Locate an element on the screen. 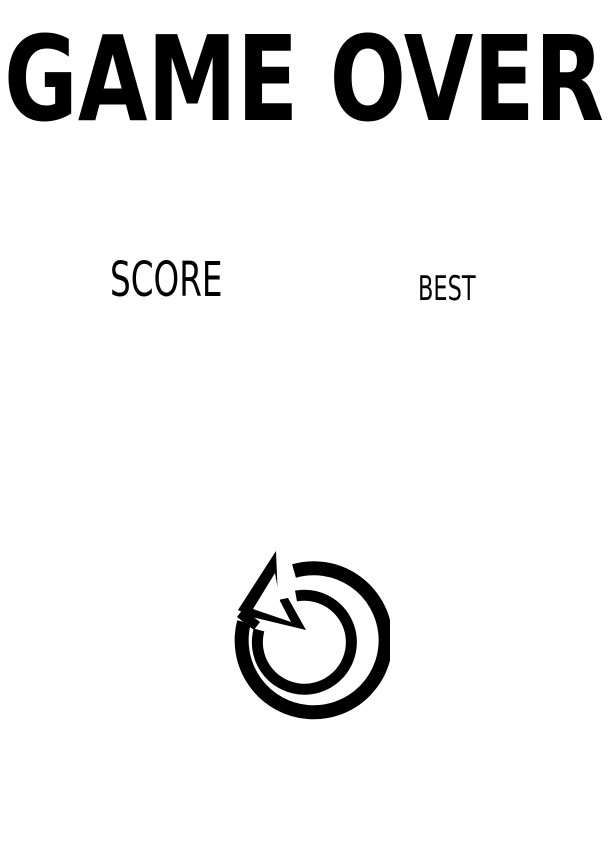 The height and width of the screenshot is (859, 608). game-over-title: GAME OVER is located at coordinates (304, 70).